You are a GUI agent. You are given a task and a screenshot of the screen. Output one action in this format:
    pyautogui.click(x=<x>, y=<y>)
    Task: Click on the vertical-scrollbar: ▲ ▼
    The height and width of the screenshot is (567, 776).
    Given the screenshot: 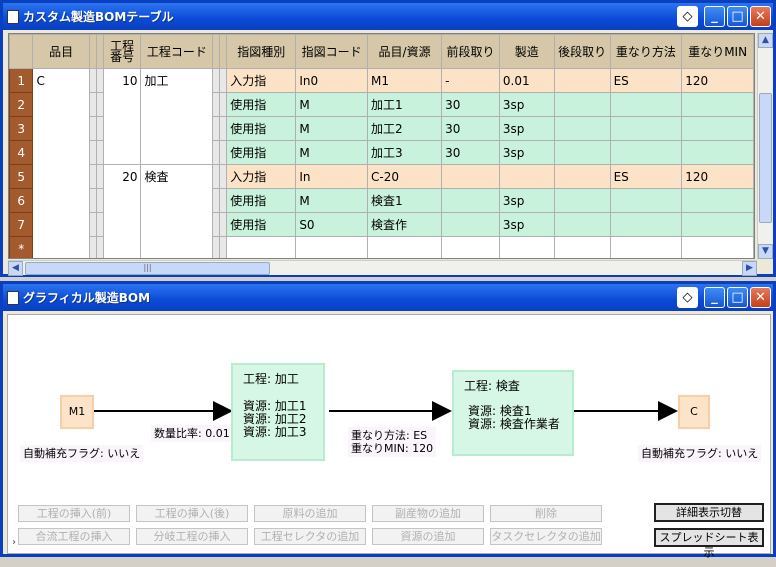 What is the action you would take?
    pyautogui.click(x=765, y=146)
    